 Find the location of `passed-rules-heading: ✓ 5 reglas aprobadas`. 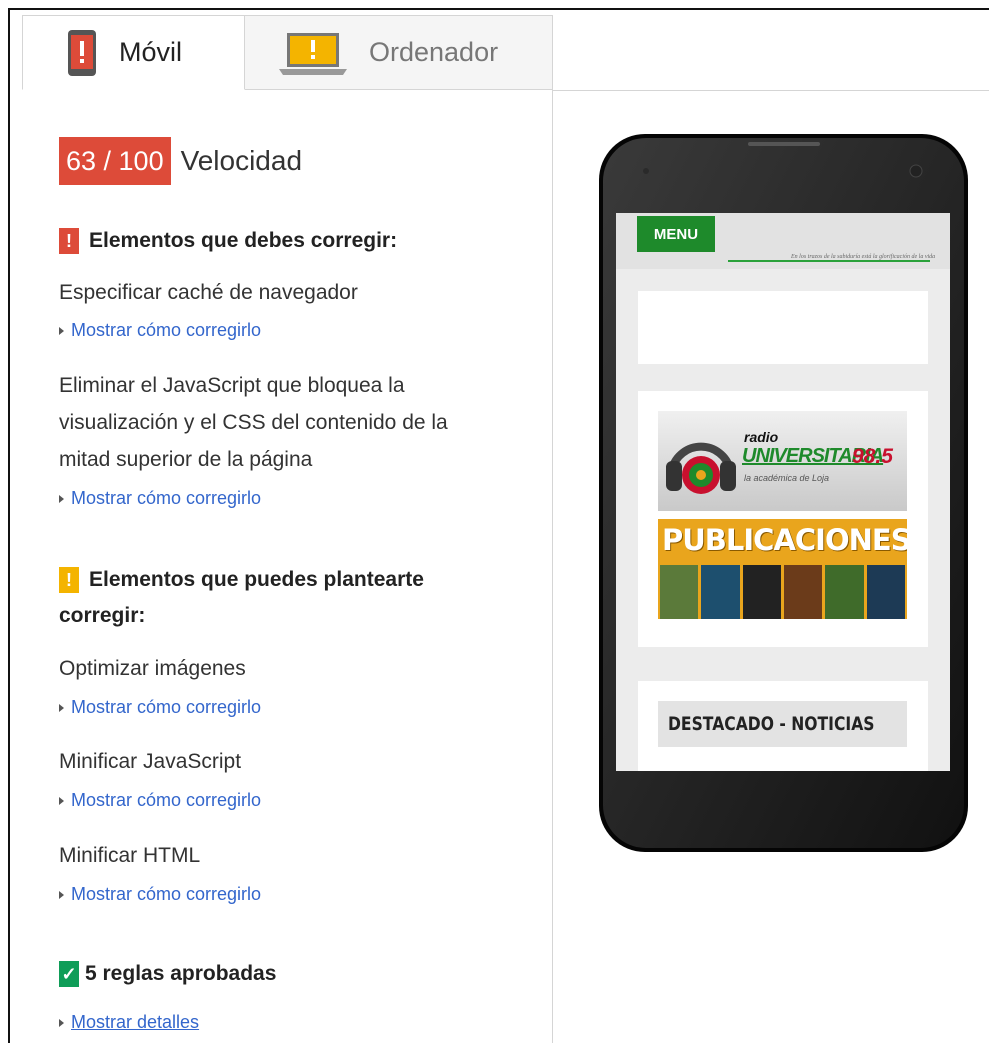

passed-rules-heading: ✓ 5 reglas aprobadas is located at coordinates (167, 974).